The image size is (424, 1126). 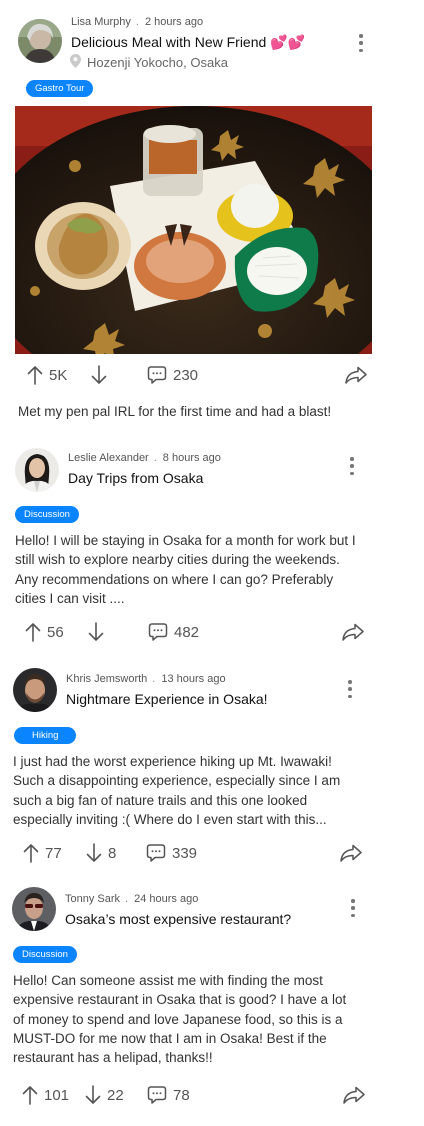 I want to click on post-actions: 77 8 339, so click(x=212, y=853).